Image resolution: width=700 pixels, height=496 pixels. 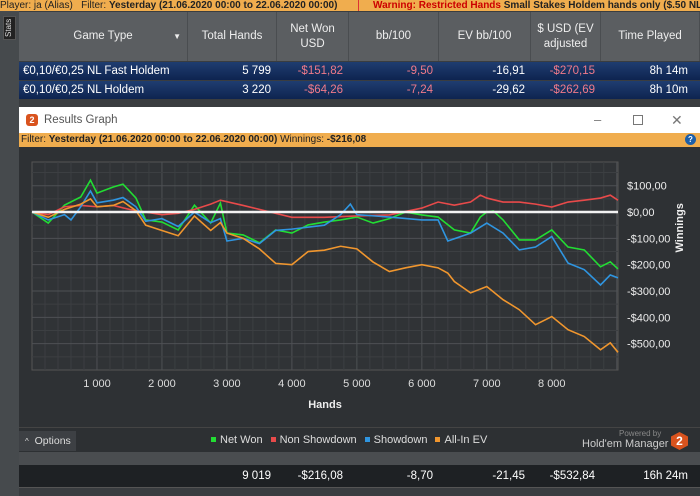 I want to click on legend-label: Non Showdown, so click(x=318, y=439).